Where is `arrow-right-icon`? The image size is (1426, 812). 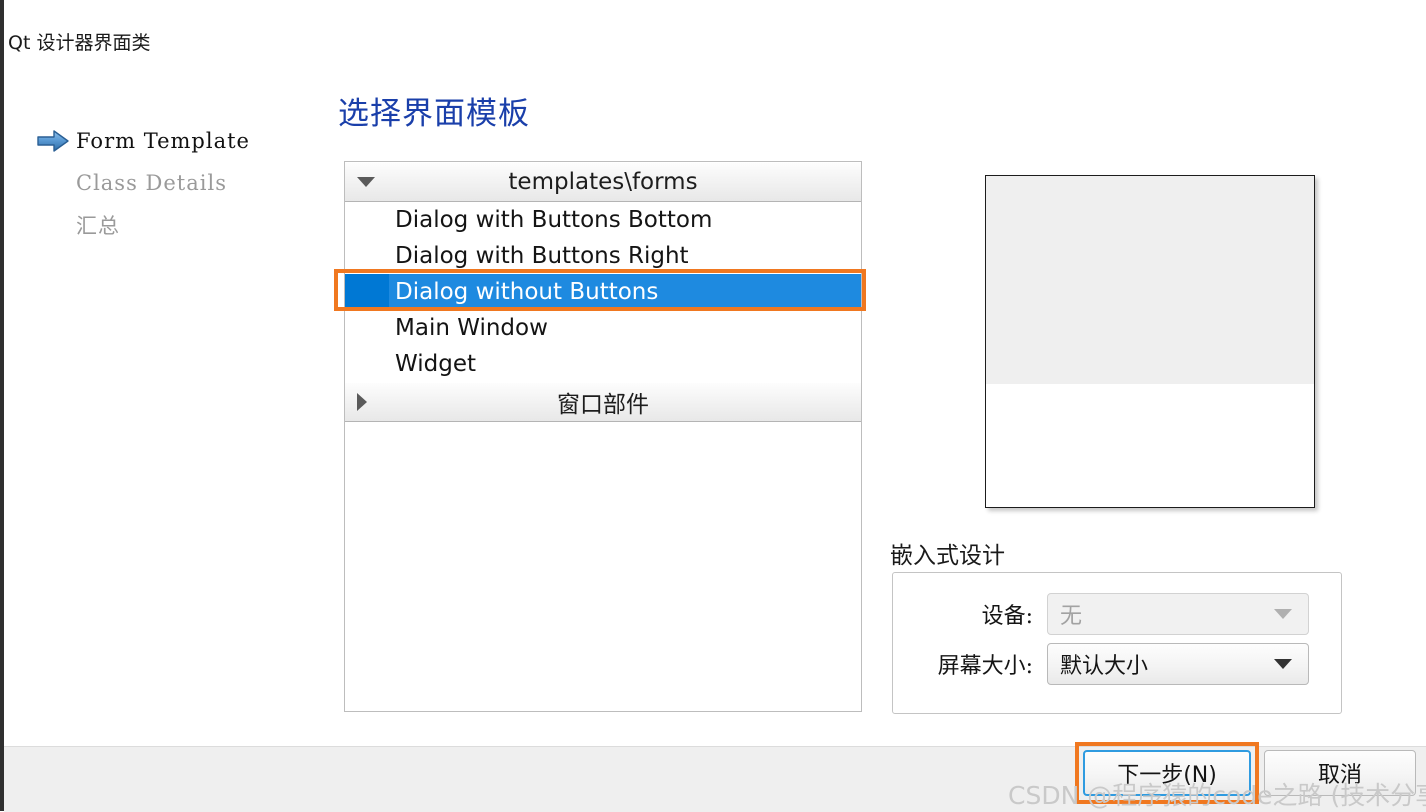
arrow-right-icon is located at coordinates (53, 141).